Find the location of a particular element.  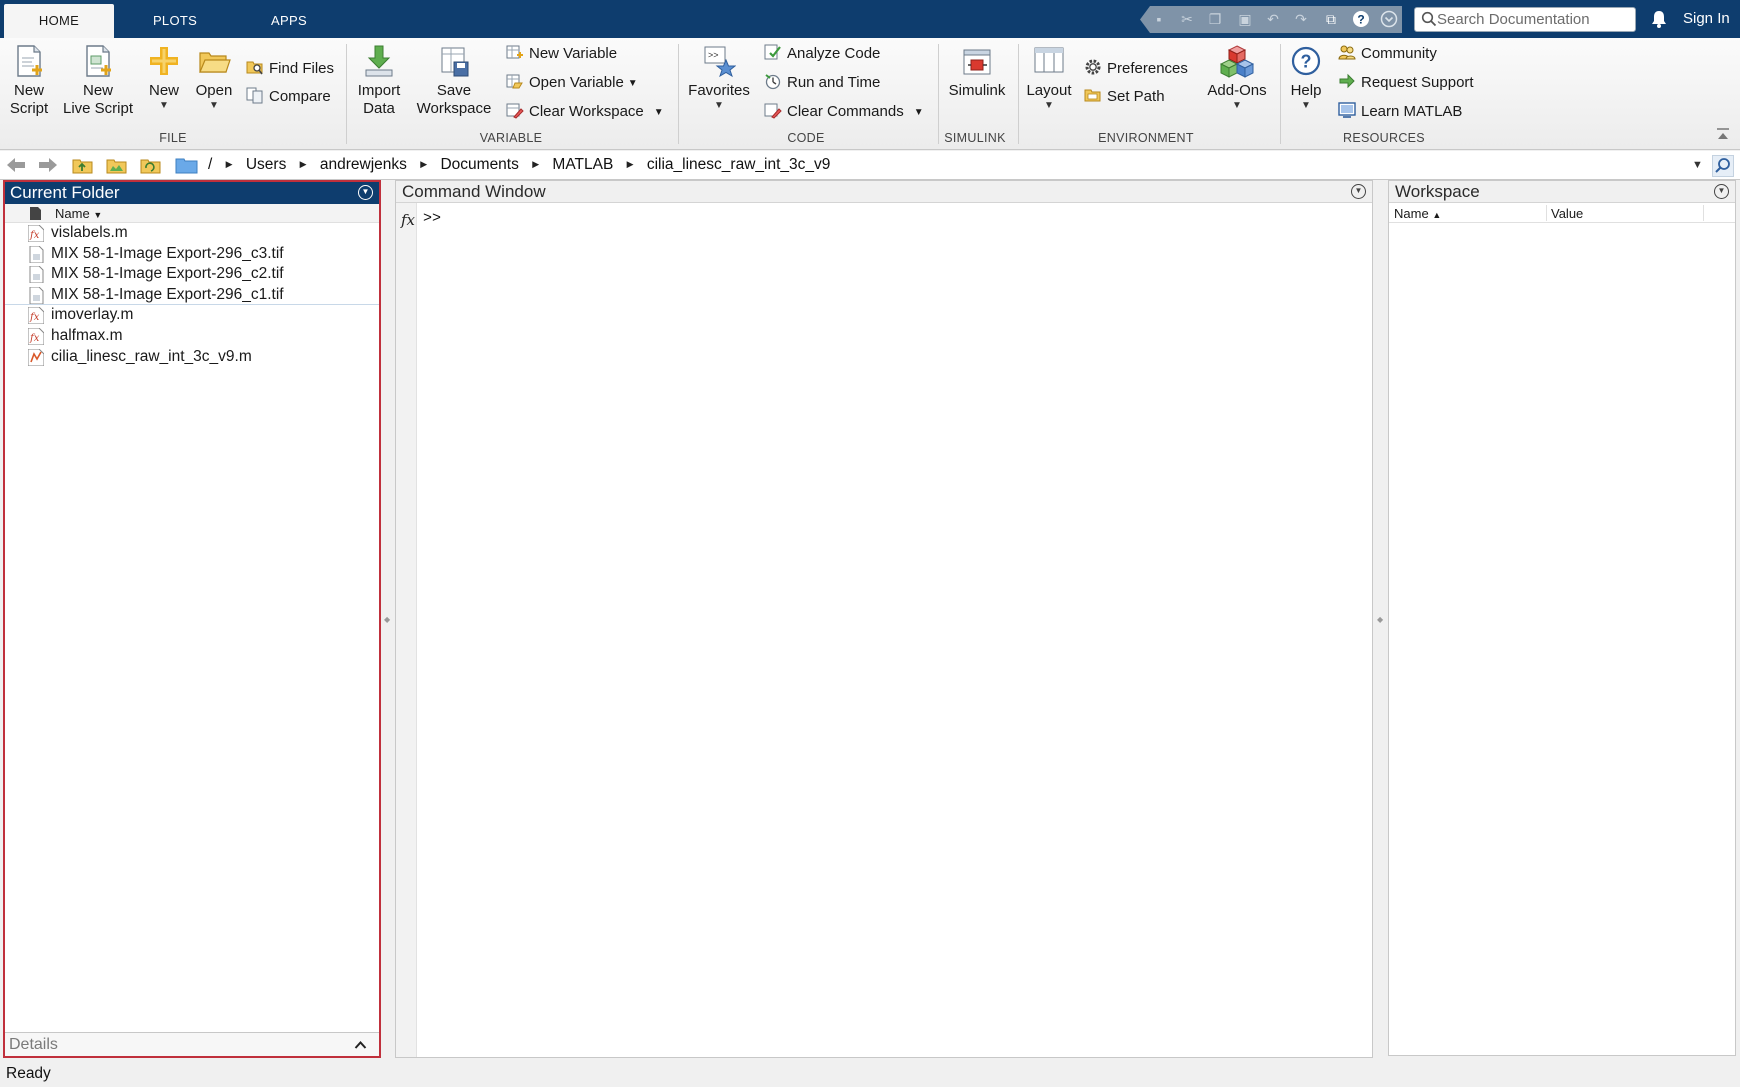

cut-icon: ✂ is located at coordinates (1187, 19).